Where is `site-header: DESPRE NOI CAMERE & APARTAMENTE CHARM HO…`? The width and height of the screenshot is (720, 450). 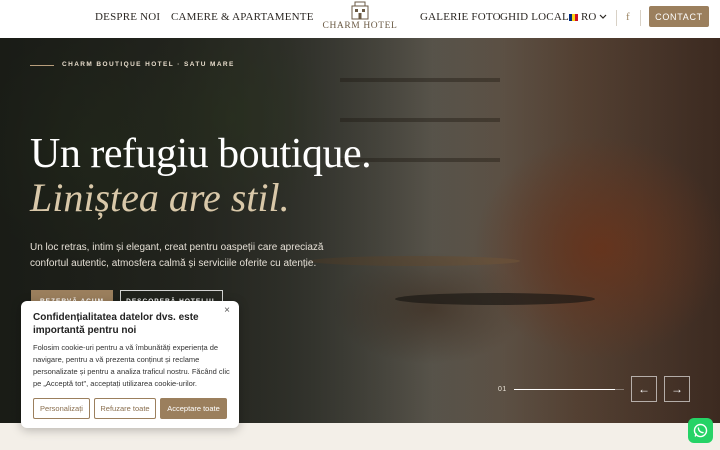
site-header: DESPRE NOI CAMERE & APARTAMENTE CHARM HO… is located at coordinates (360, 19).